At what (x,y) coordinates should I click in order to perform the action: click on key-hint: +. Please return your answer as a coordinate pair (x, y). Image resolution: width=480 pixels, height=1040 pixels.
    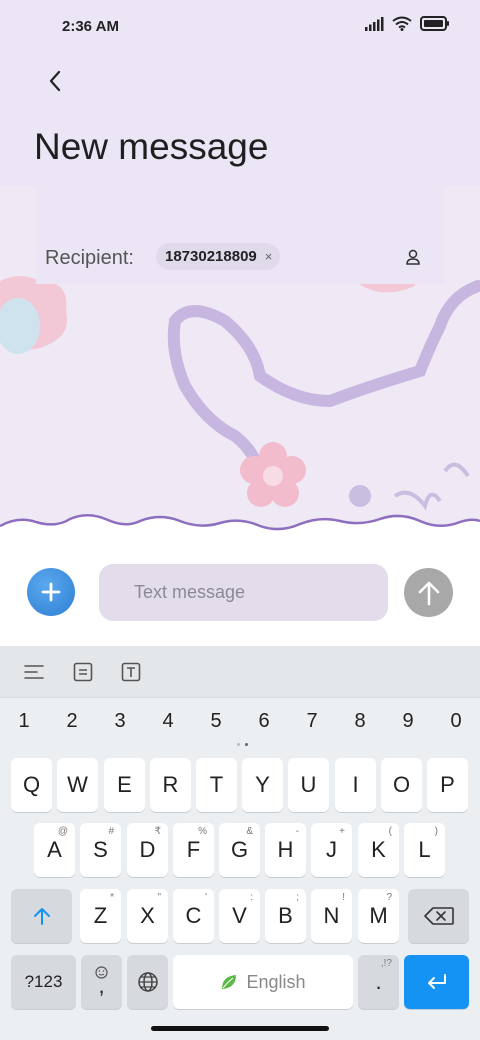
    Looking at the image, I should click on (342, 831).